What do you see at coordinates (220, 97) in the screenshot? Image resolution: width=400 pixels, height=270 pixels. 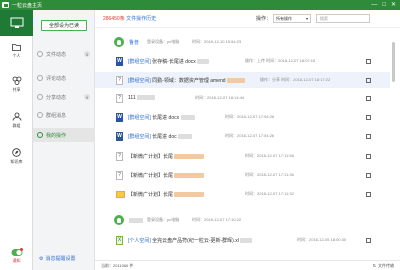 I see `item-meta: 时间：2018-12-07 18:14:44` at bounding box center [220, 97].